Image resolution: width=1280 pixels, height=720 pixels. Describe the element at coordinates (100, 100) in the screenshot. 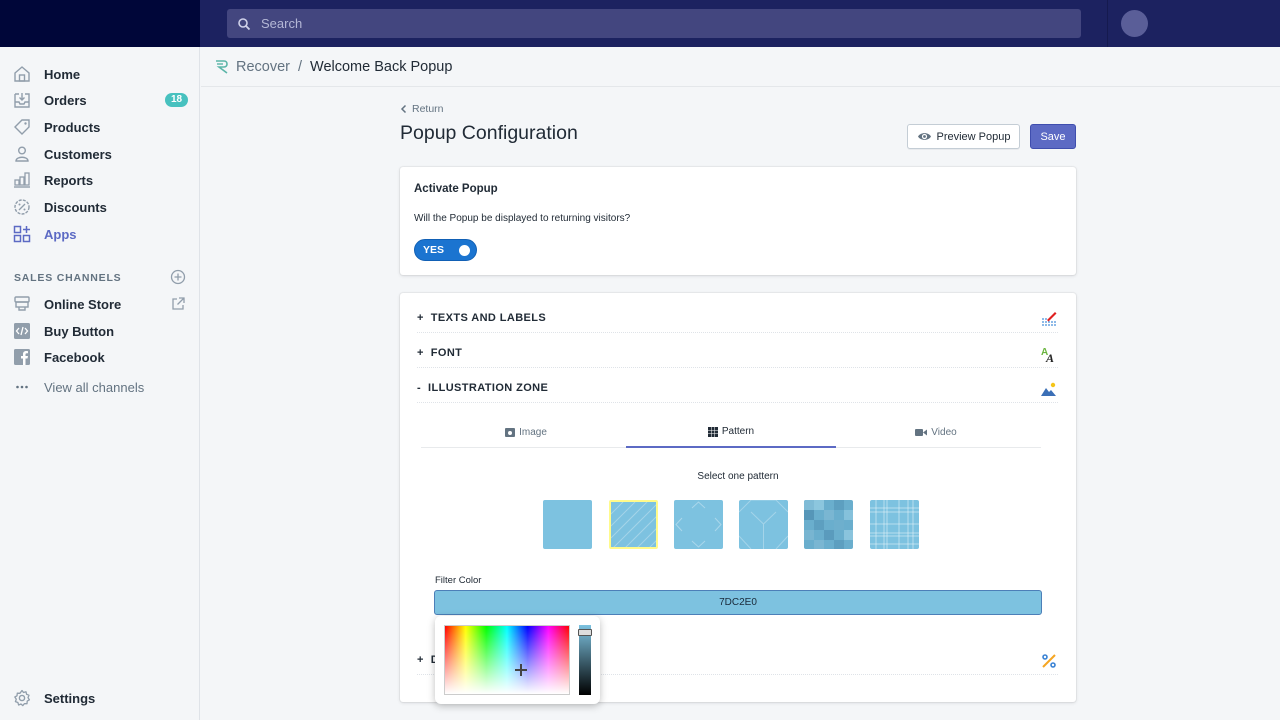

I see `sidebar-item-orders: Orders 18` at that location.